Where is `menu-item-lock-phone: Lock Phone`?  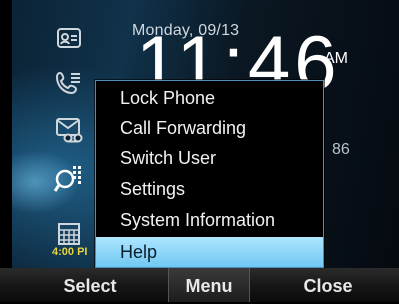 menu-item-lock-phone: Lock Phone is located at coordinates (209, 98).